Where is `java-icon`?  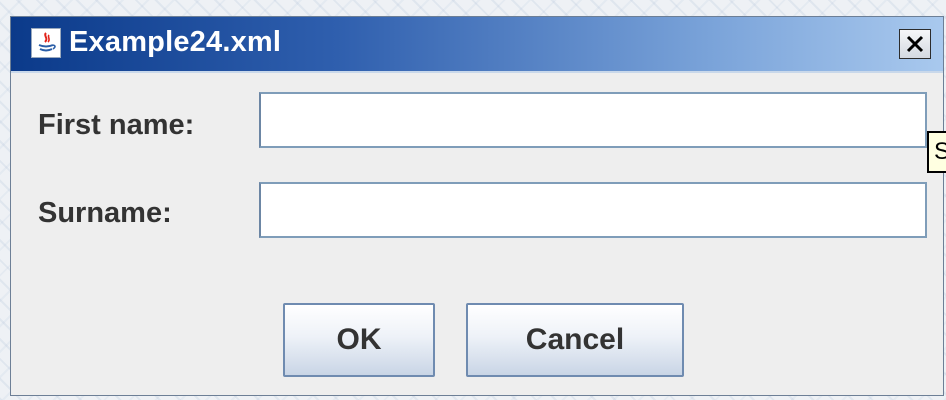
java-icon is located at coordinates (46, 43).